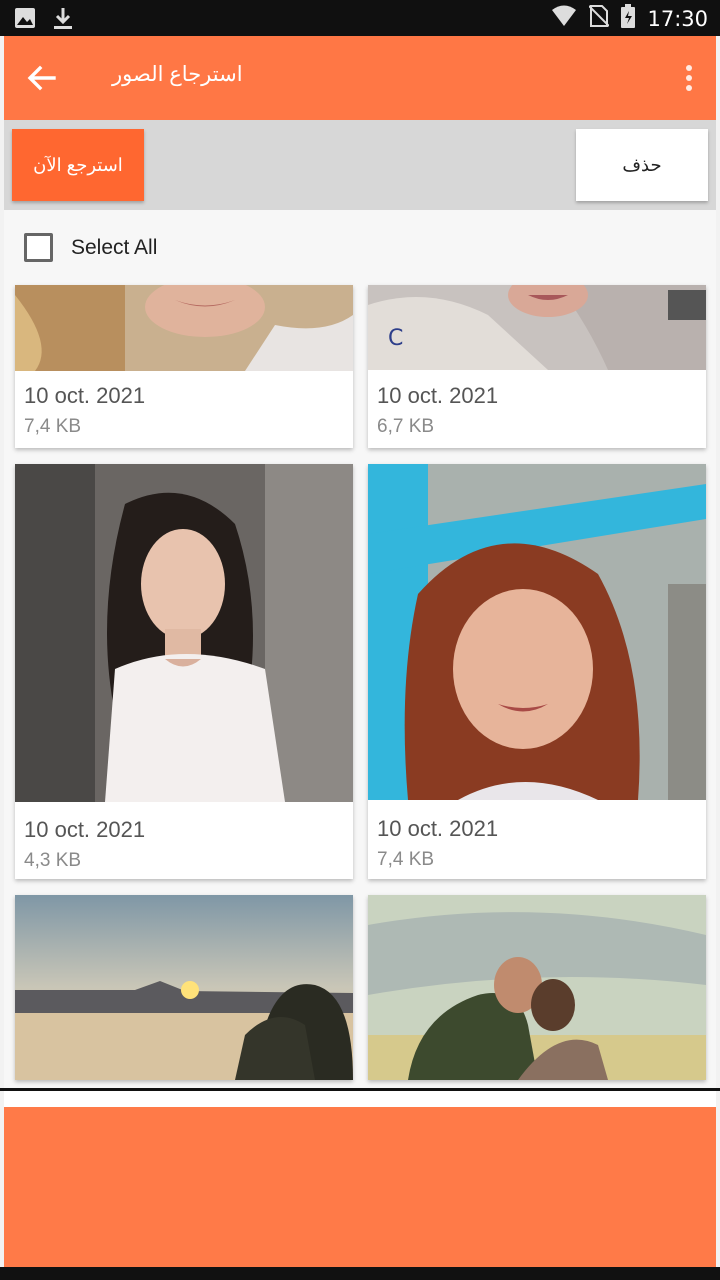 The image size is (720, 1280). What do you see at coordinates (395, 338) in the screenshot?
I see `svg-text: C` at bounding box center [395, 338].